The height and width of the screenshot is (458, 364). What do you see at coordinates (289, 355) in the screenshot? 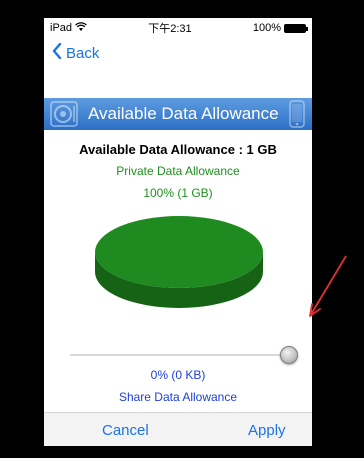
I see `slider-handle` at bounding box center [289, 355].